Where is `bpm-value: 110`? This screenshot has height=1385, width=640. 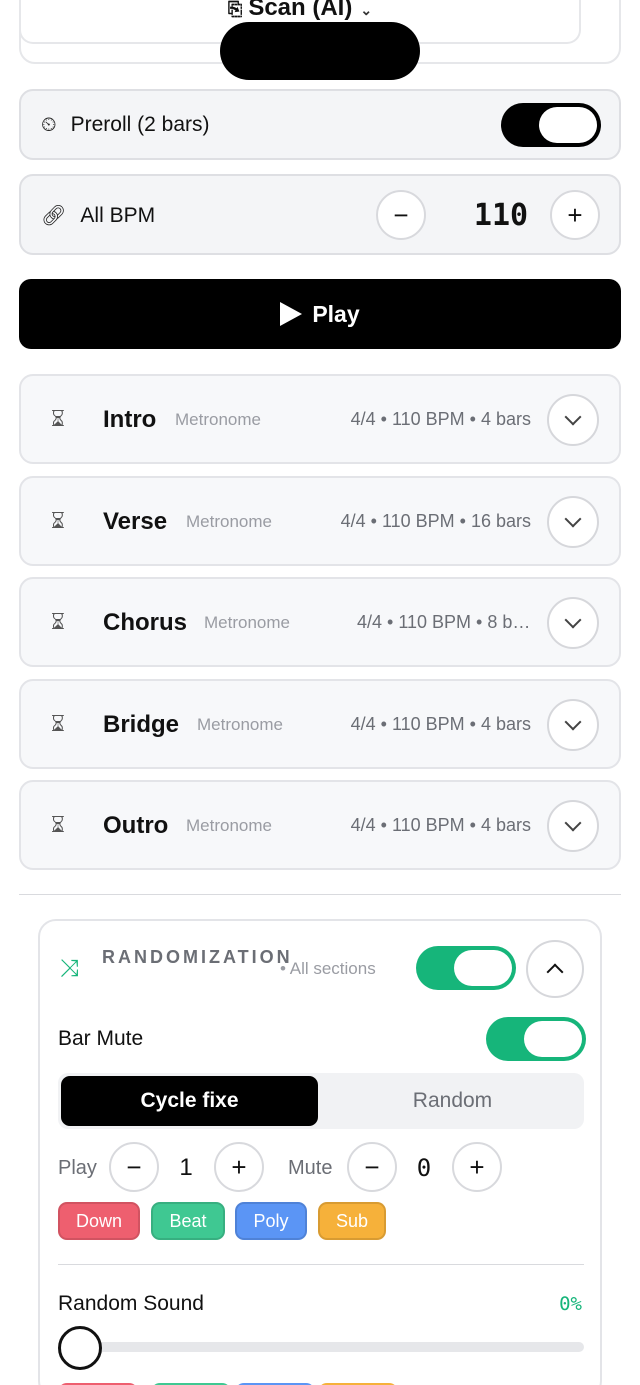
bpm-value: 110 is located at coordinates (501, 215).